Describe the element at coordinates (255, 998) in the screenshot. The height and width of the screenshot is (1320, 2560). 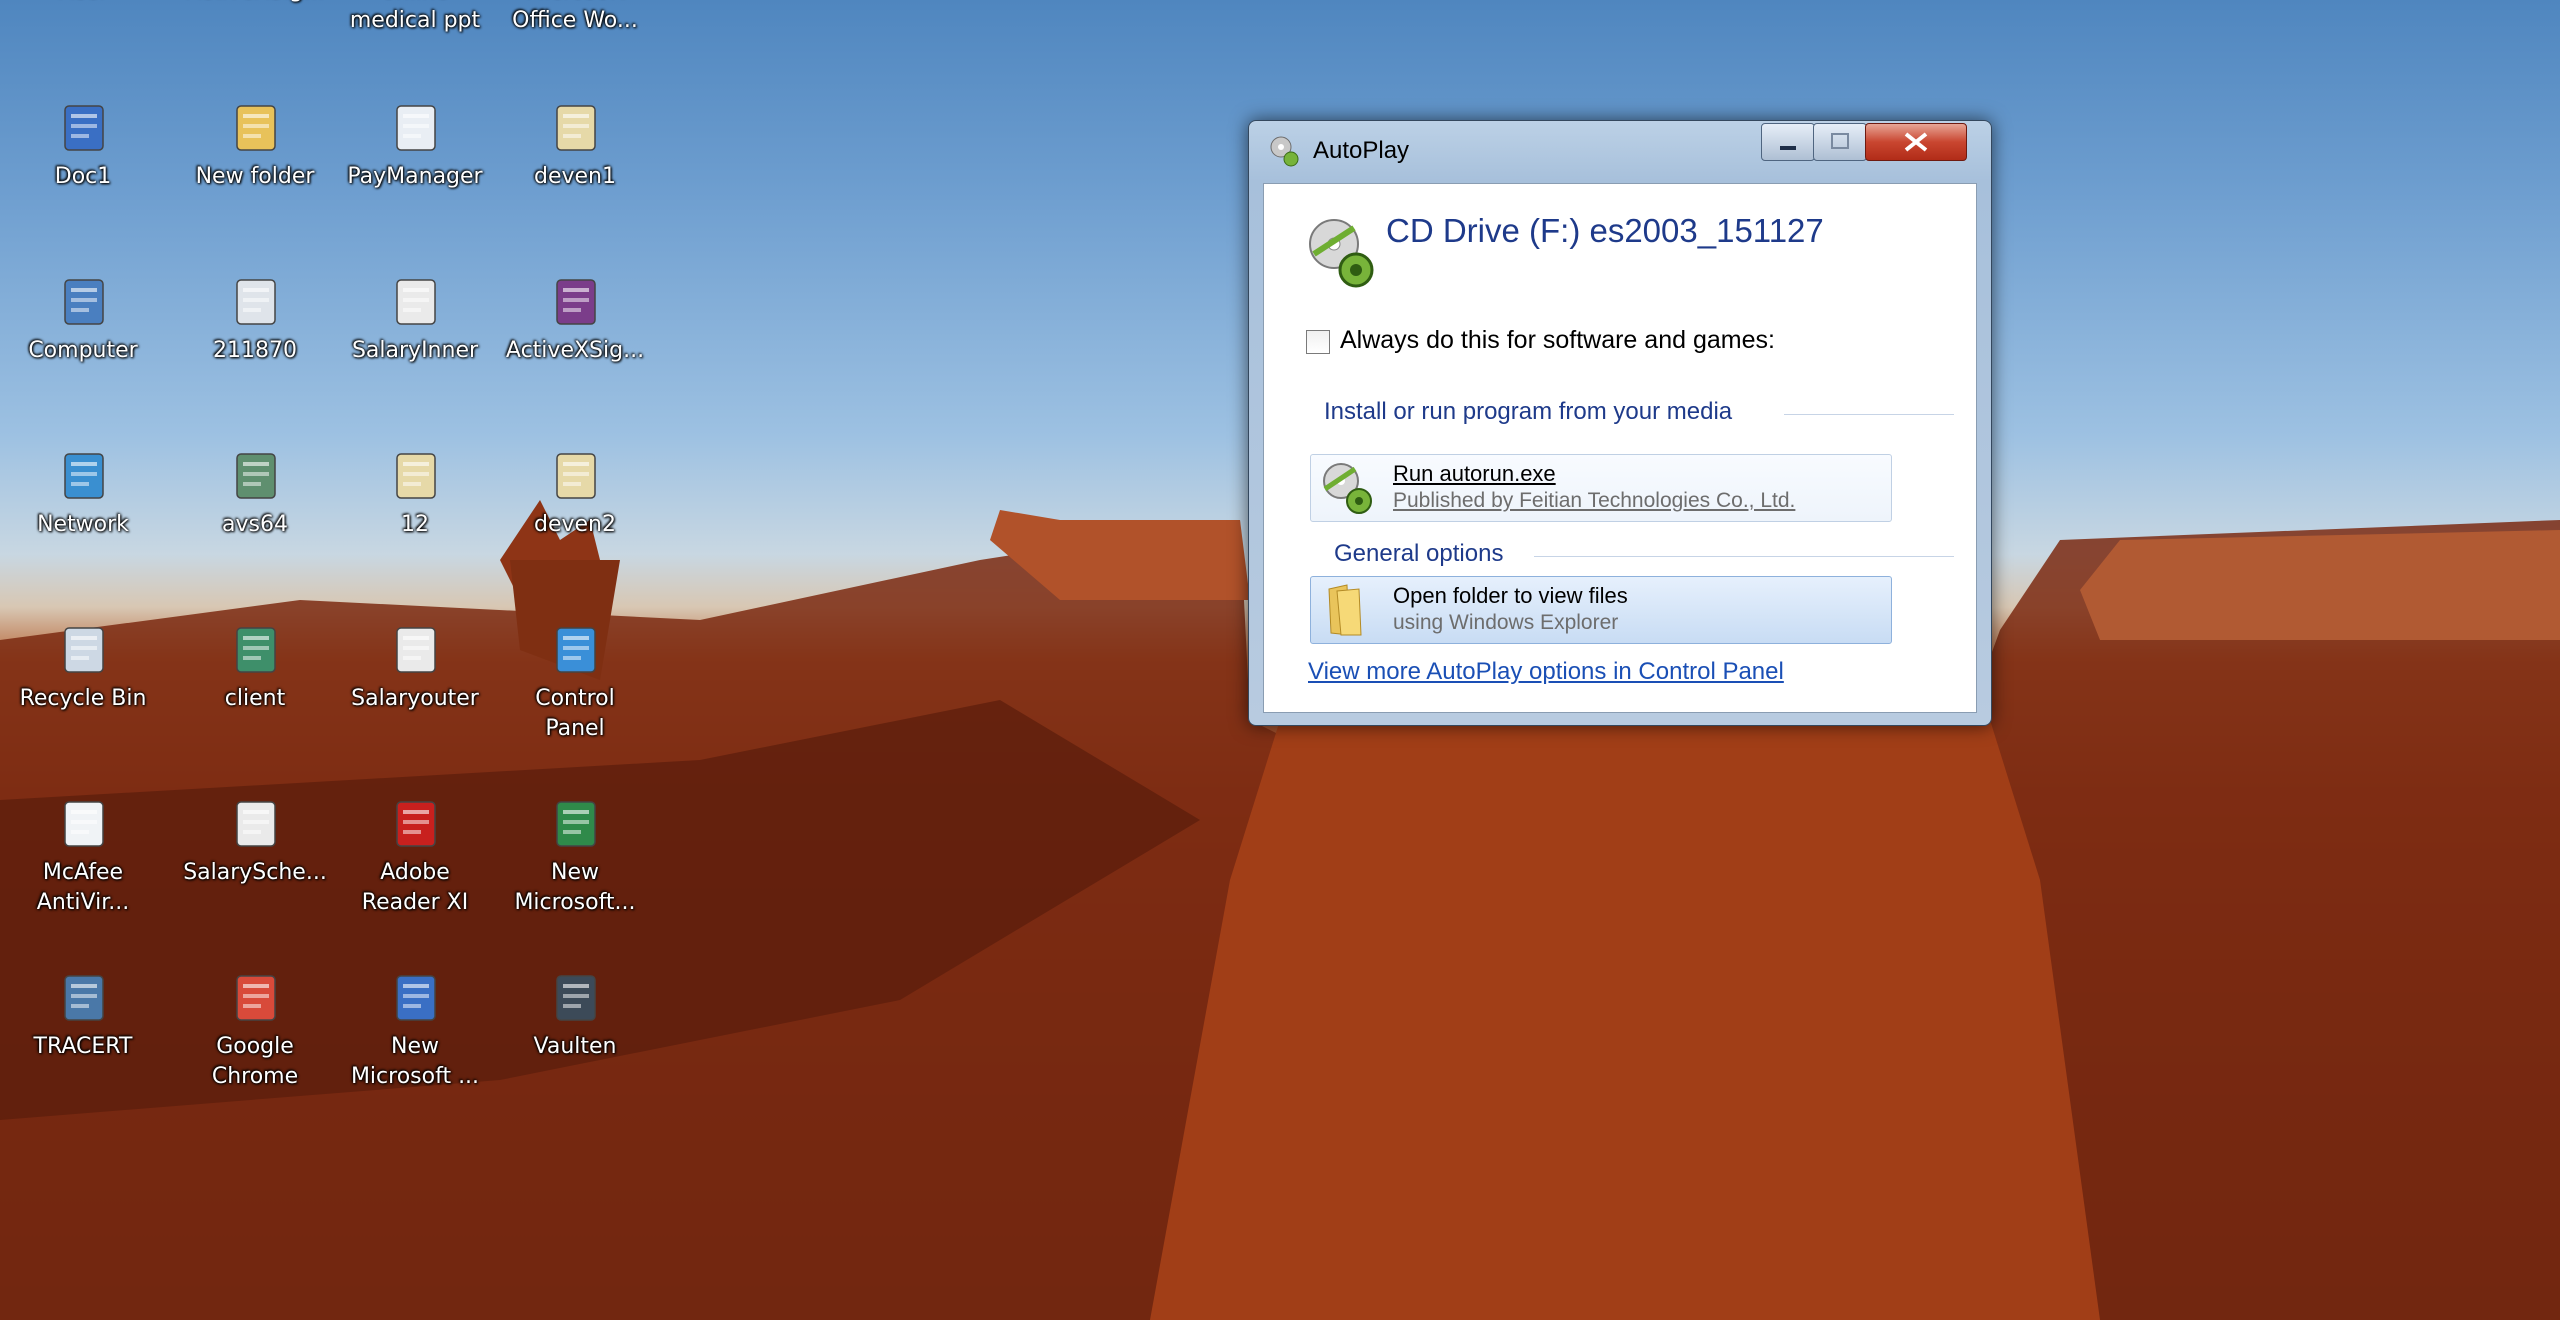
I see `chrome-icon` at that location.